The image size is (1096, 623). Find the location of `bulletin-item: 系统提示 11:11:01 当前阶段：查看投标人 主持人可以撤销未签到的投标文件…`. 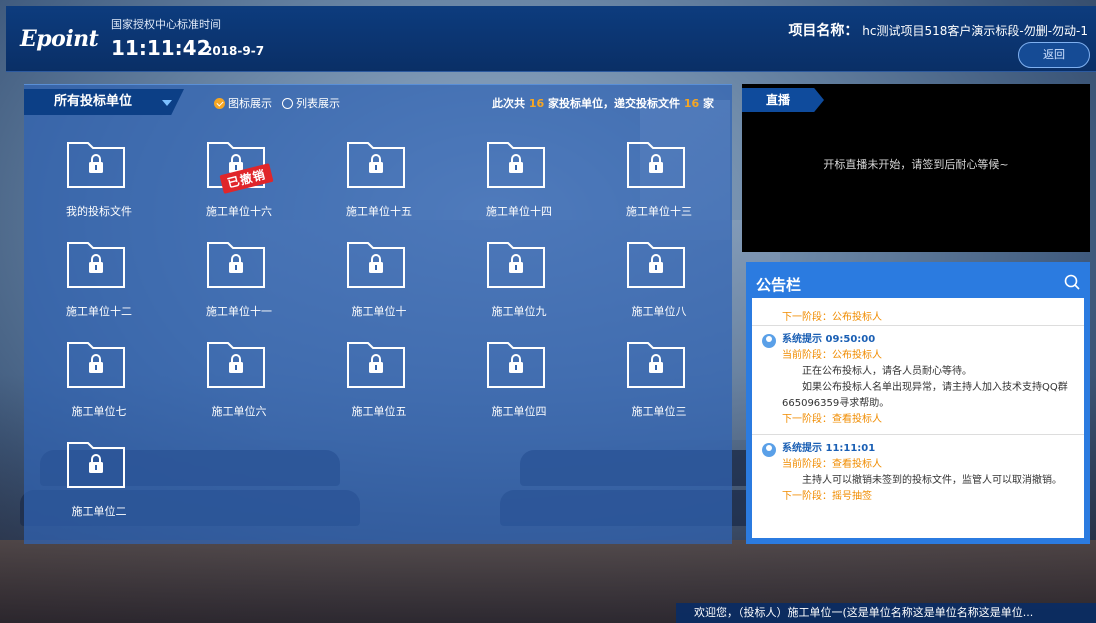

bulletin-item: 系统提示 11:11:01 当前阶段：查看投标人 主持人可以撤销未签到的投标文件… is located at coordinates (918, 473).